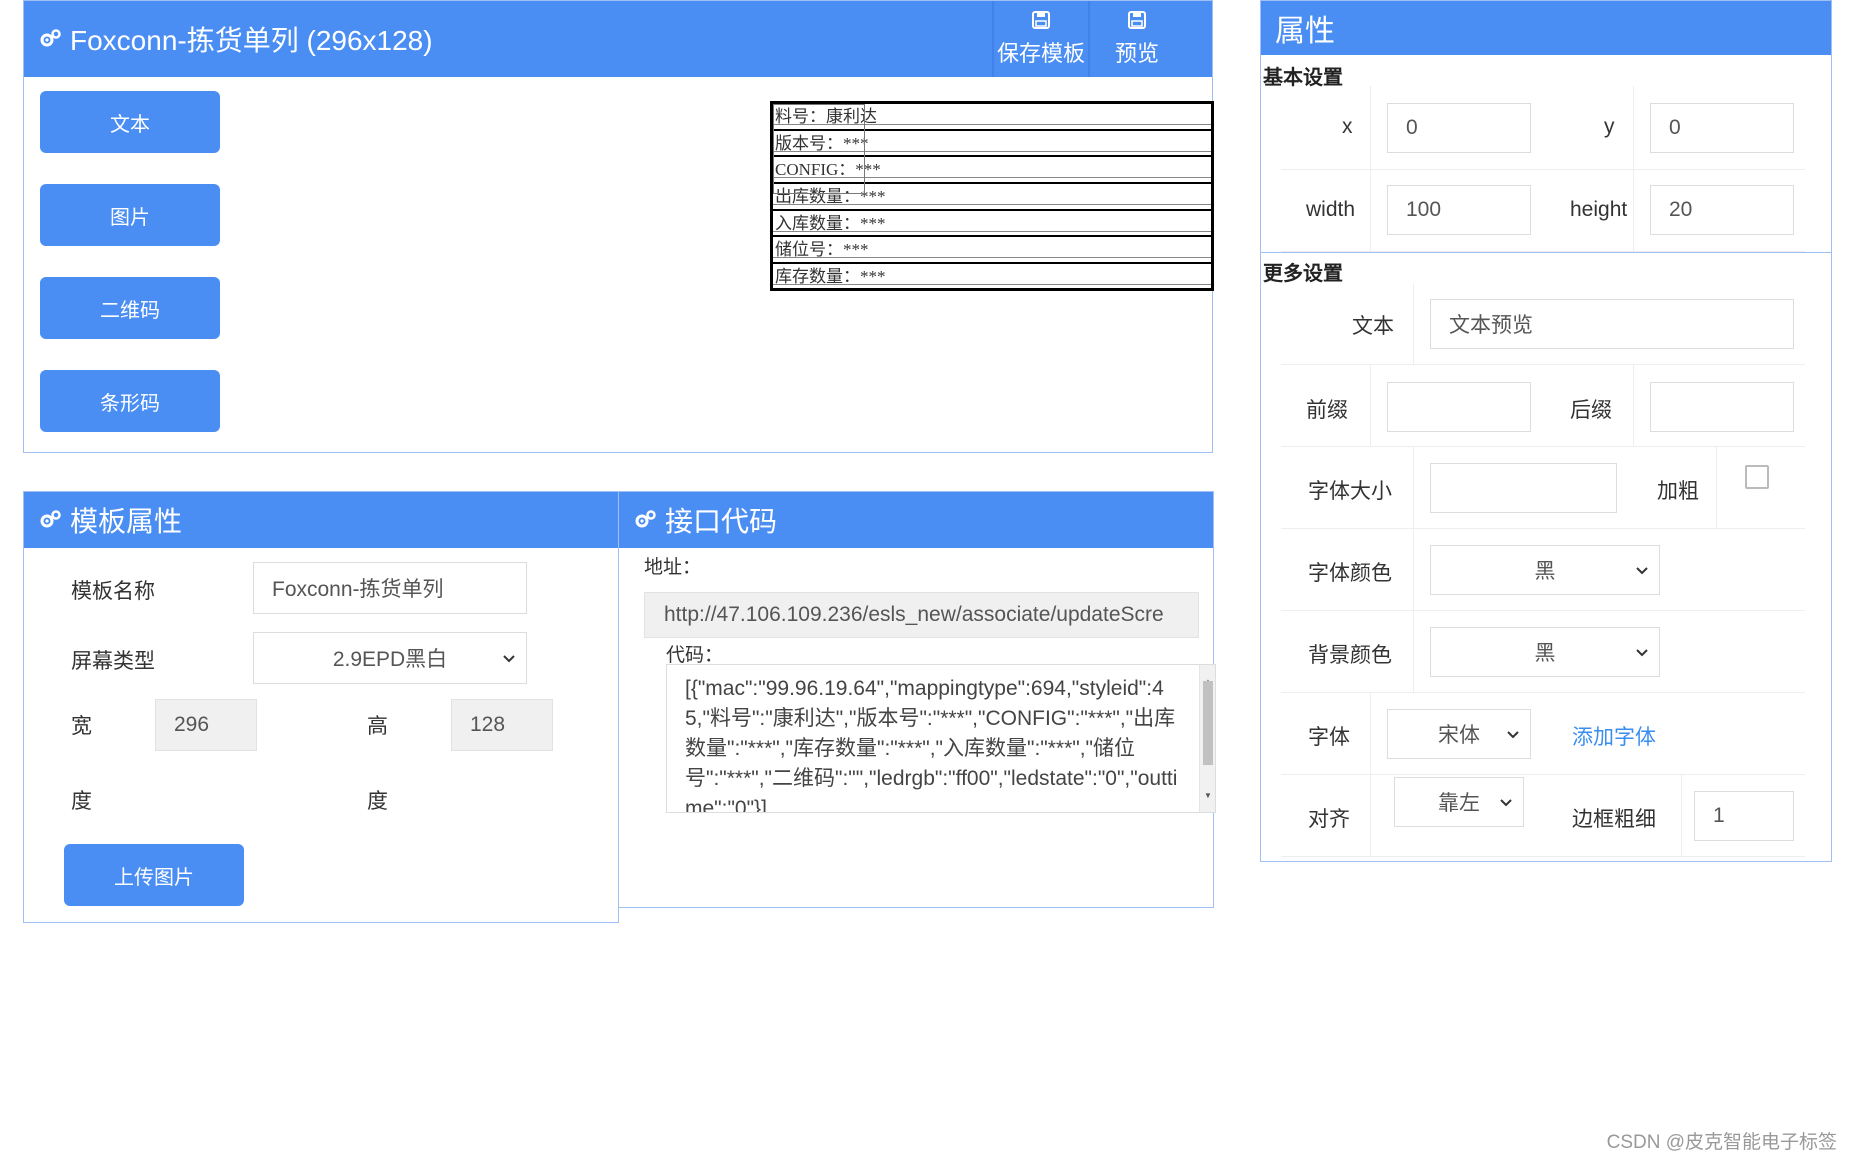 The width and height of the screenshot is (1855, 1170). I want to click on height-unit-label: 度, so click(377, 801).